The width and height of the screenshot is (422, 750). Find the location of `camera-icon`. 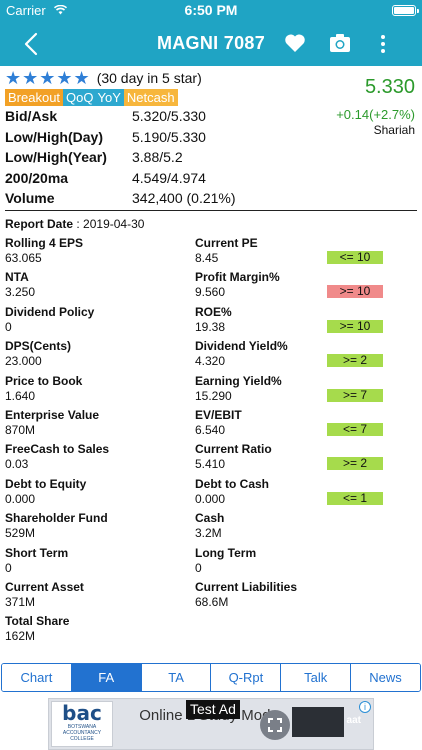

camera-icon is located at coordinates (340, 43).